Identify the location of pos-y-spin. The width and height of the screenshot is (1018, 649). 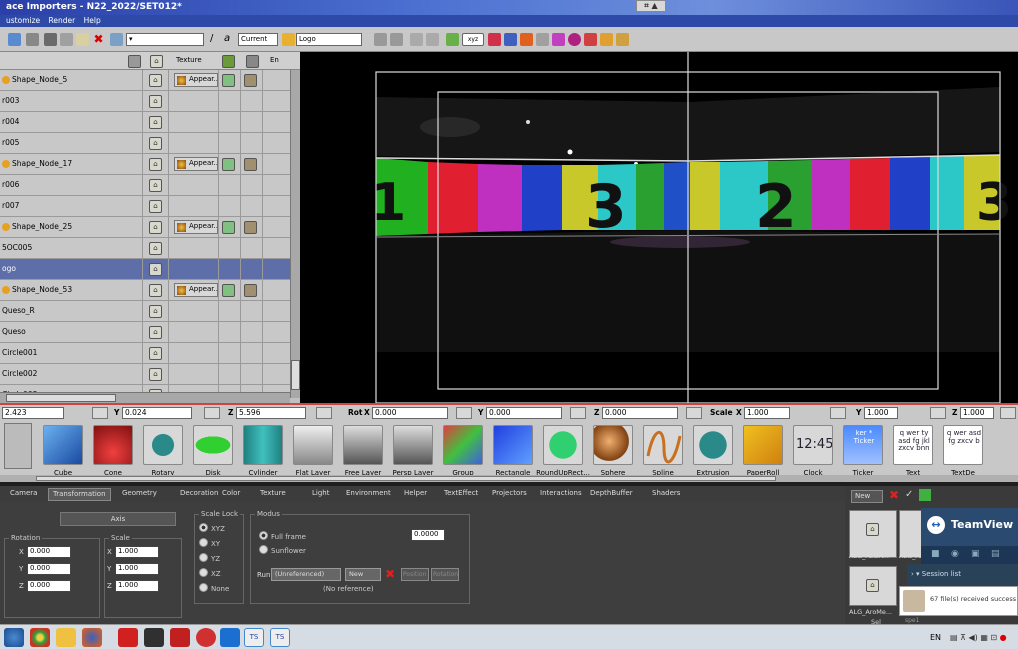
(212, 413).